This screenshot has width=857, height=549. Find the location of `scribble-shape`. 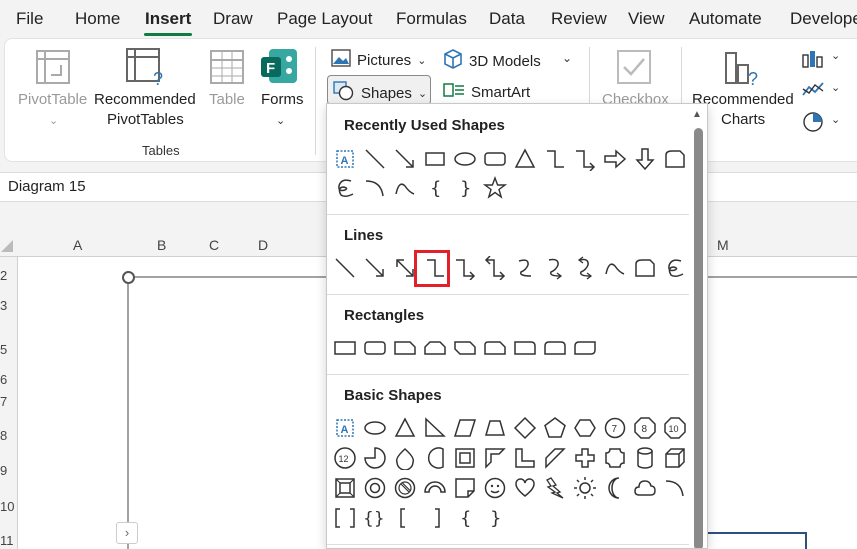

scribble-shape is located at coordinates (345, 188).